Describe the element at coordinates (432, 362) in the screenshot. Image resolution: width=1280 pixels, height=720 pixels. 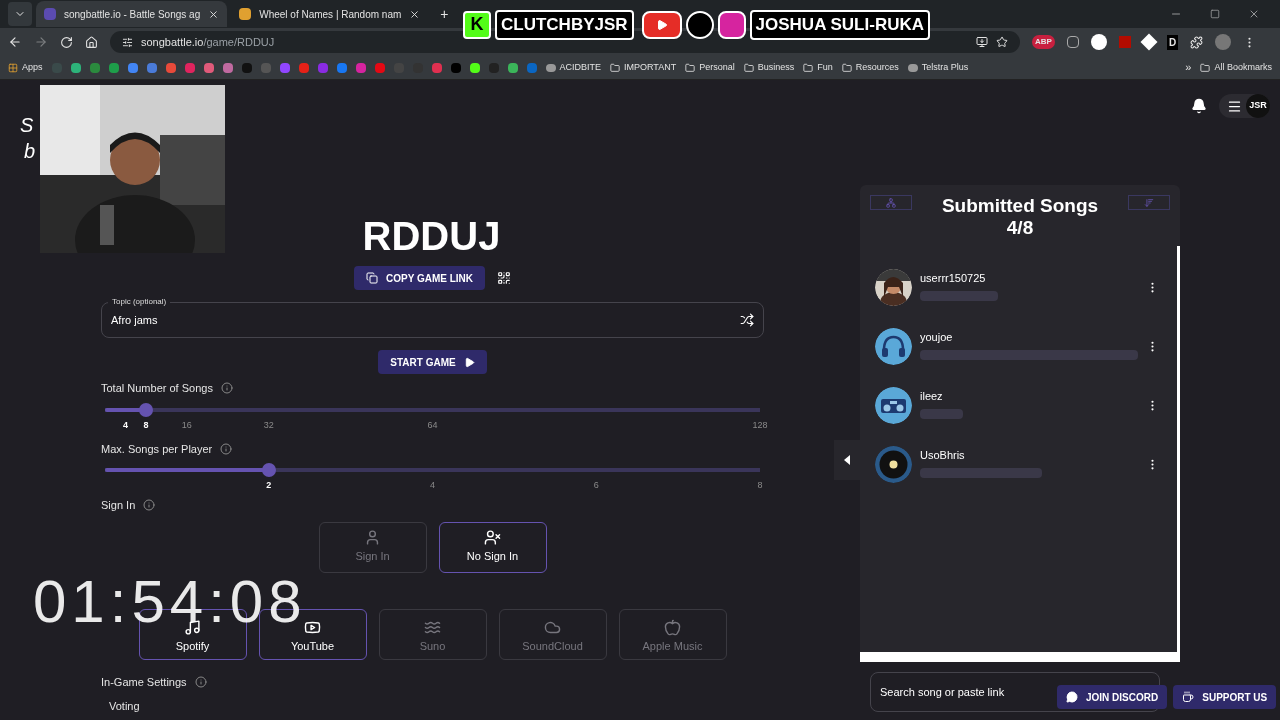
I see `start-game-button: START GAME` at that location.